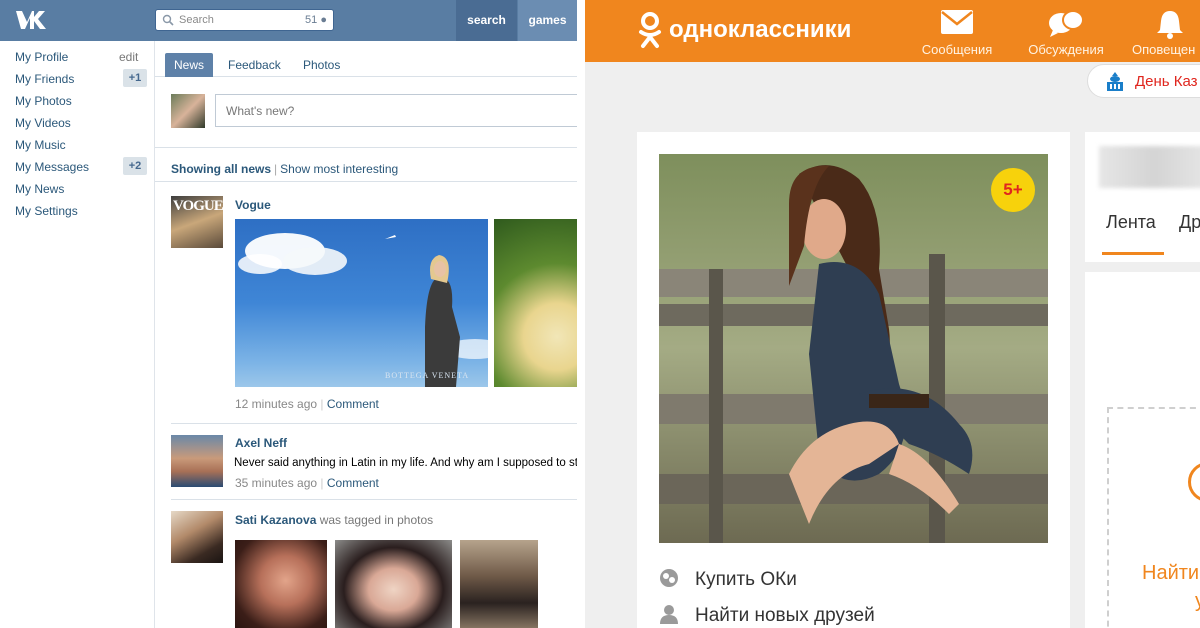 This screenshot has height=628, width=1200. What do you see at coordinates (1133, 253) in the screenshot?
I see `active-tab-indicator` at bounding box center [1133, 253].